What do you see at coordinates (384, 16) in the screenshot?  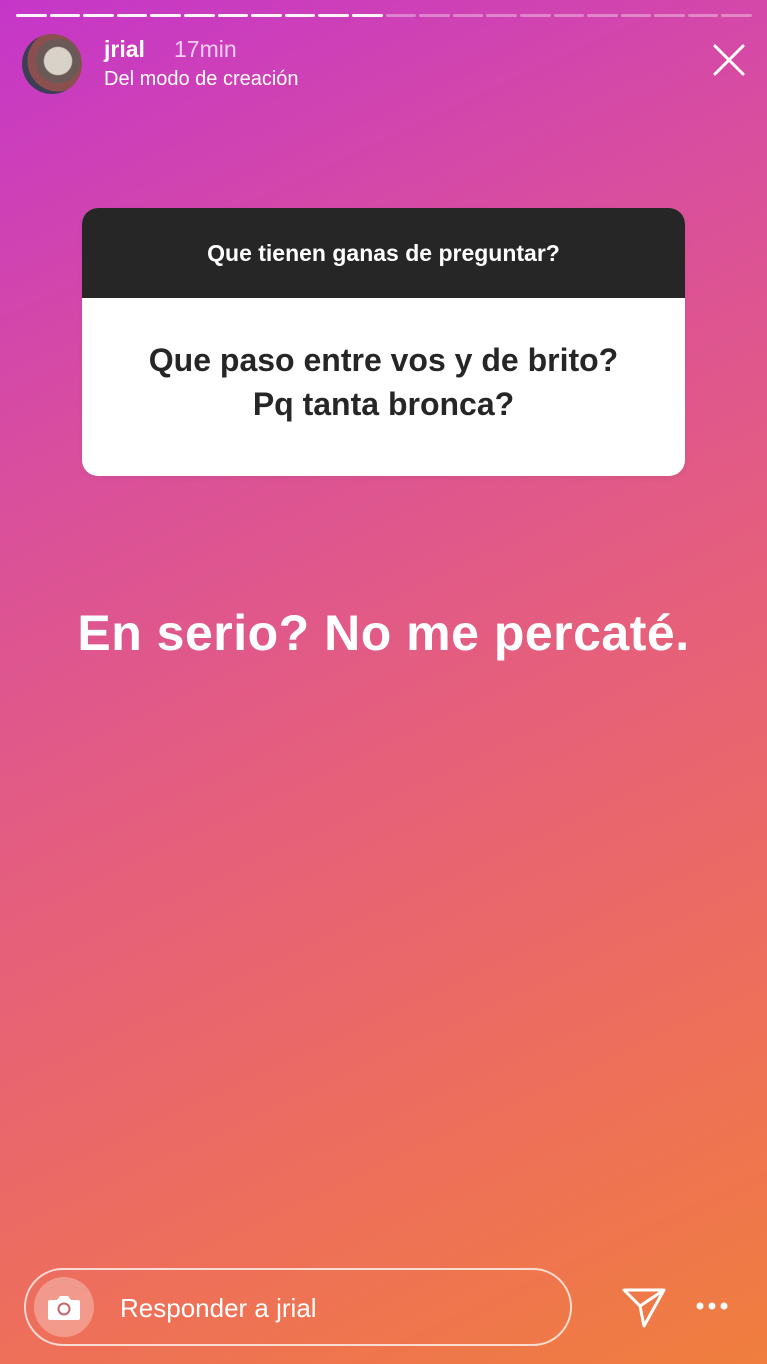 I see `story-progress-bar` at bounding box center [384, 16].